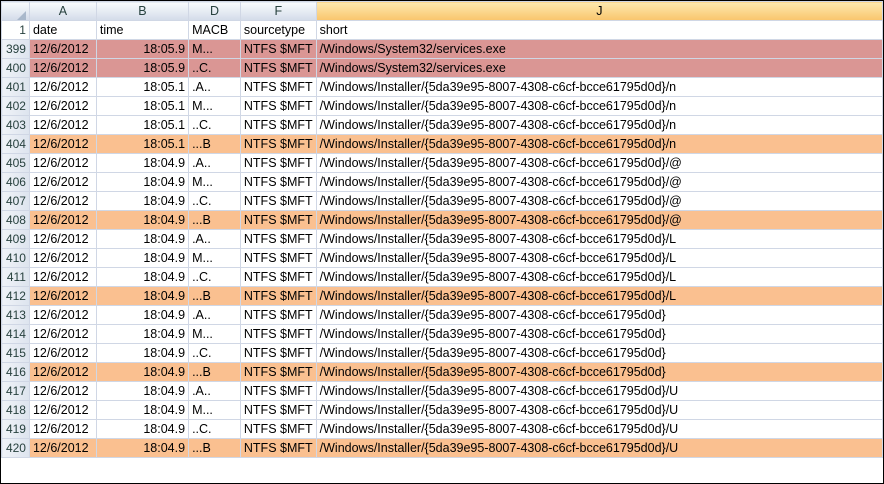 This screenshot has width=884, height=484. I want to click on column-header-a: A, so click(62, 11).